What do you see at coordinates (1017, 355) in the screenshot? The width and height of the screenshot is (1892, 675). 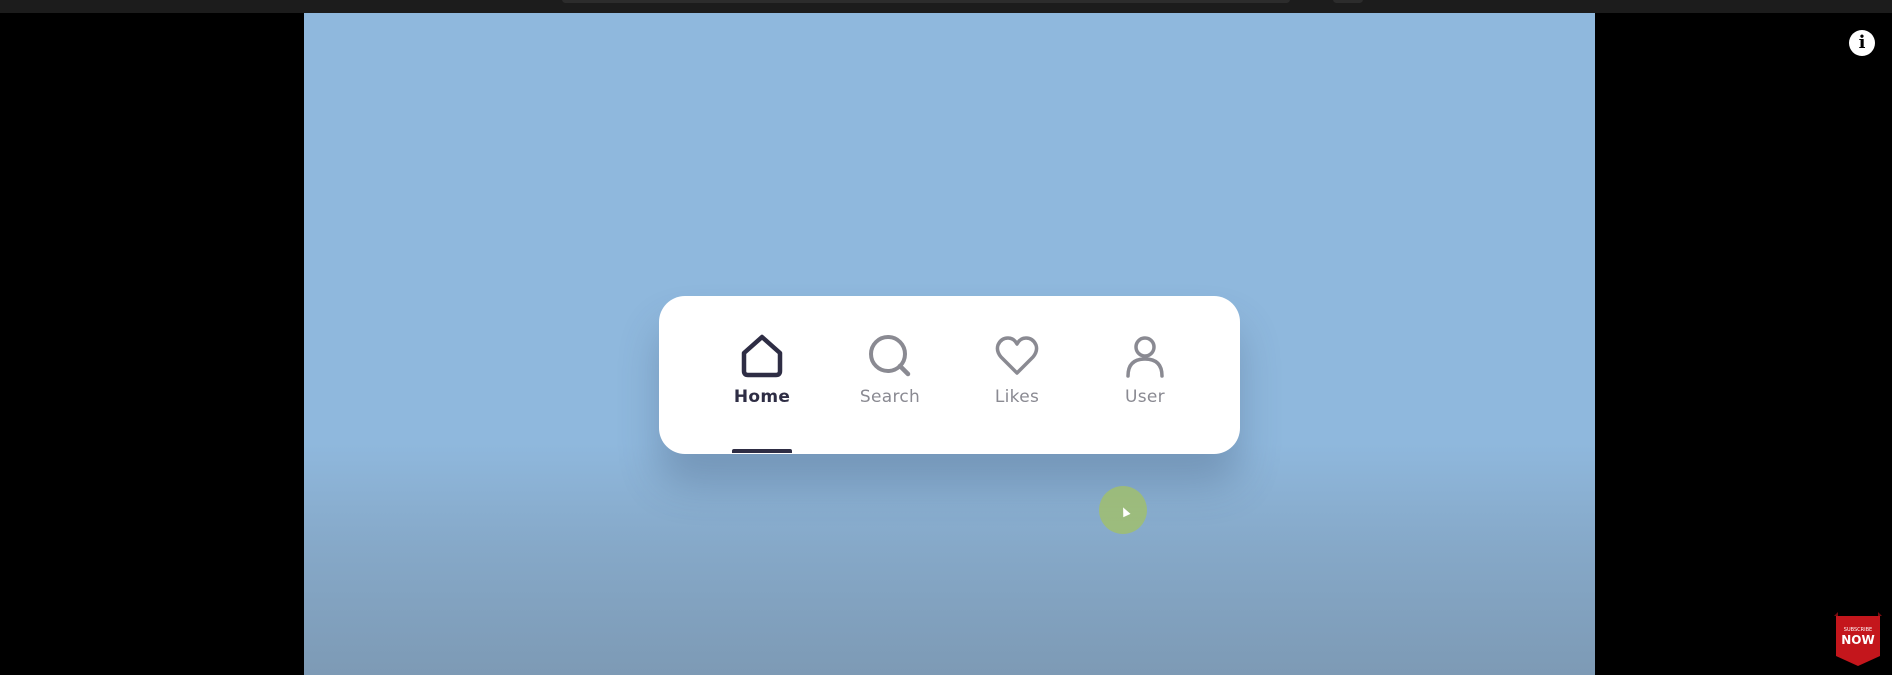 I see `heart-icon` at bounding box center [1017, 355].